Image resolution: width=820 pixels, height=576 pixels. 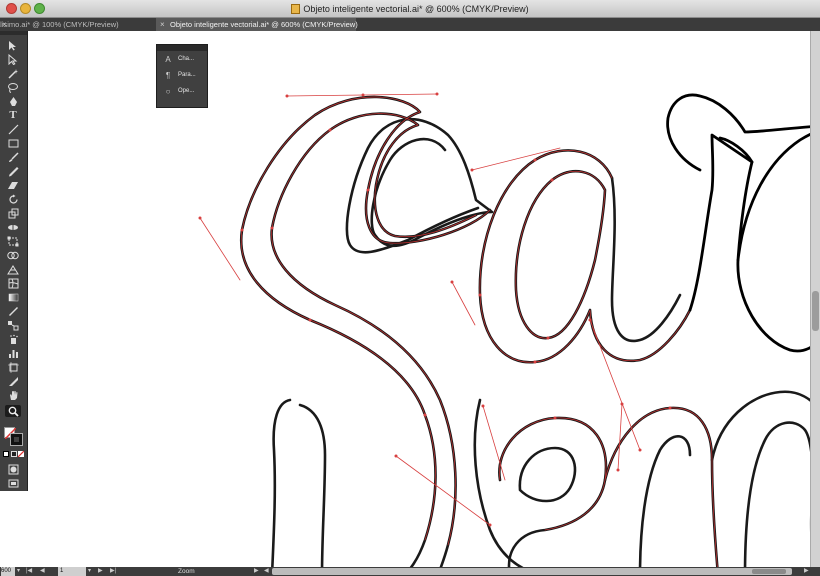 What do you see at coordinates (764, 244) in the screenshot?
I see `letter-r-inner-path` at bounding box center [764, 244].